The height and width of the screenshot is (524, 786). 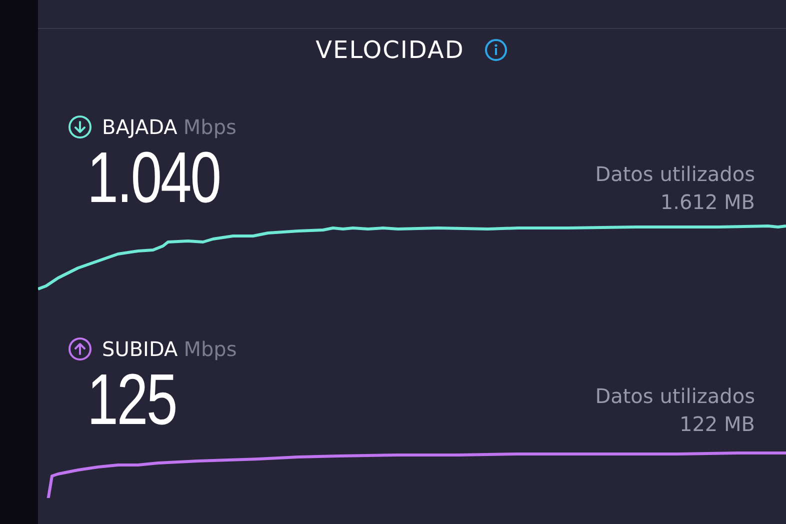 What do you see at coordinates (140, 127) in the screenshot?
I see `metric-label: BAJADA` at bounding box center [140, 127].